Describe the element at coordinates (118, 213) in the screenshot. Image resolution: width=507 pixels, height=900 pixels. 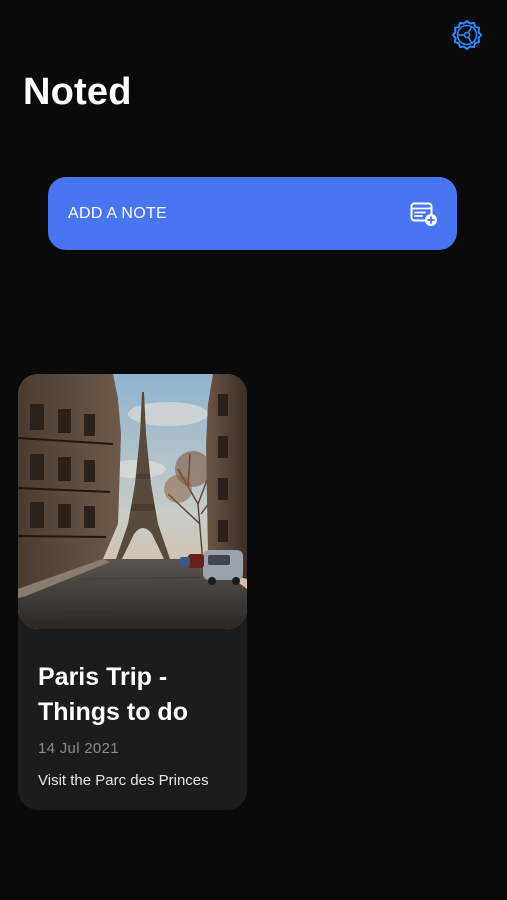
I see `add-note-label: ADD A NOTE` at that location.